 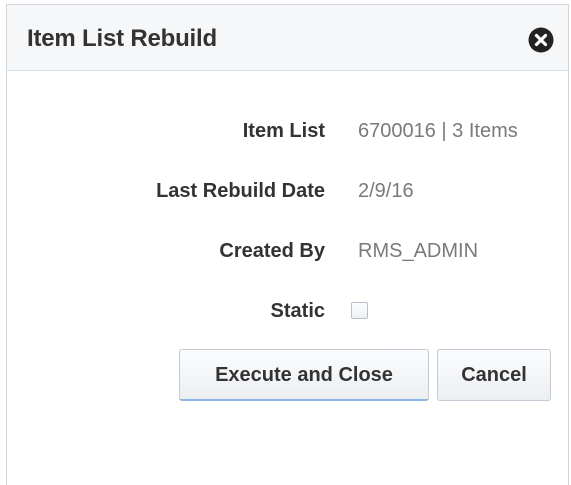 What do you see at coordinates (494, 375) in the screenshot?
I see `cancel-button: Cancel` at bounding box center [494, 375].